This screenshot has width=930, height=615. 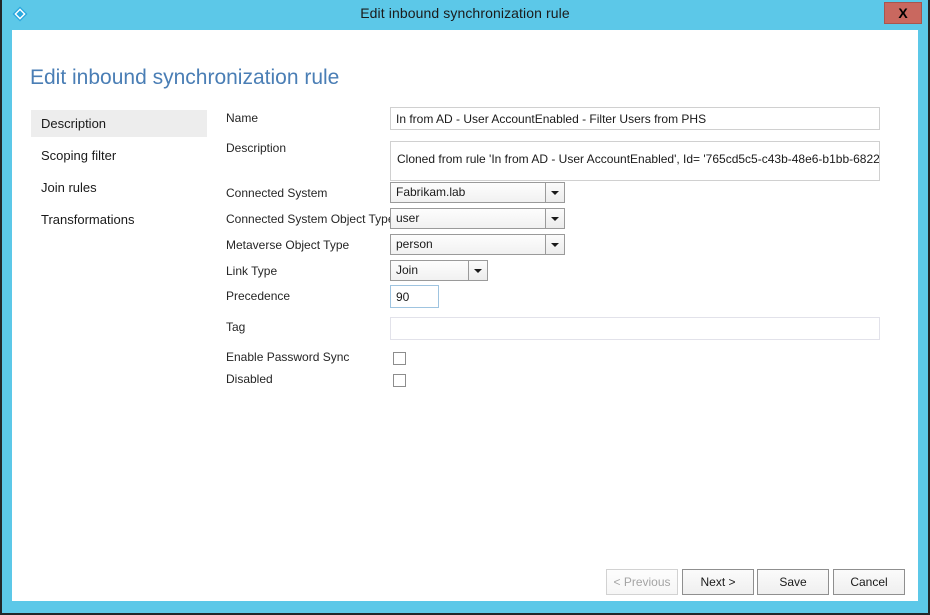 What do you see at coordinates (635, 328) in the screenshot?
I see `tag-input` at bounding box center [635, 328].